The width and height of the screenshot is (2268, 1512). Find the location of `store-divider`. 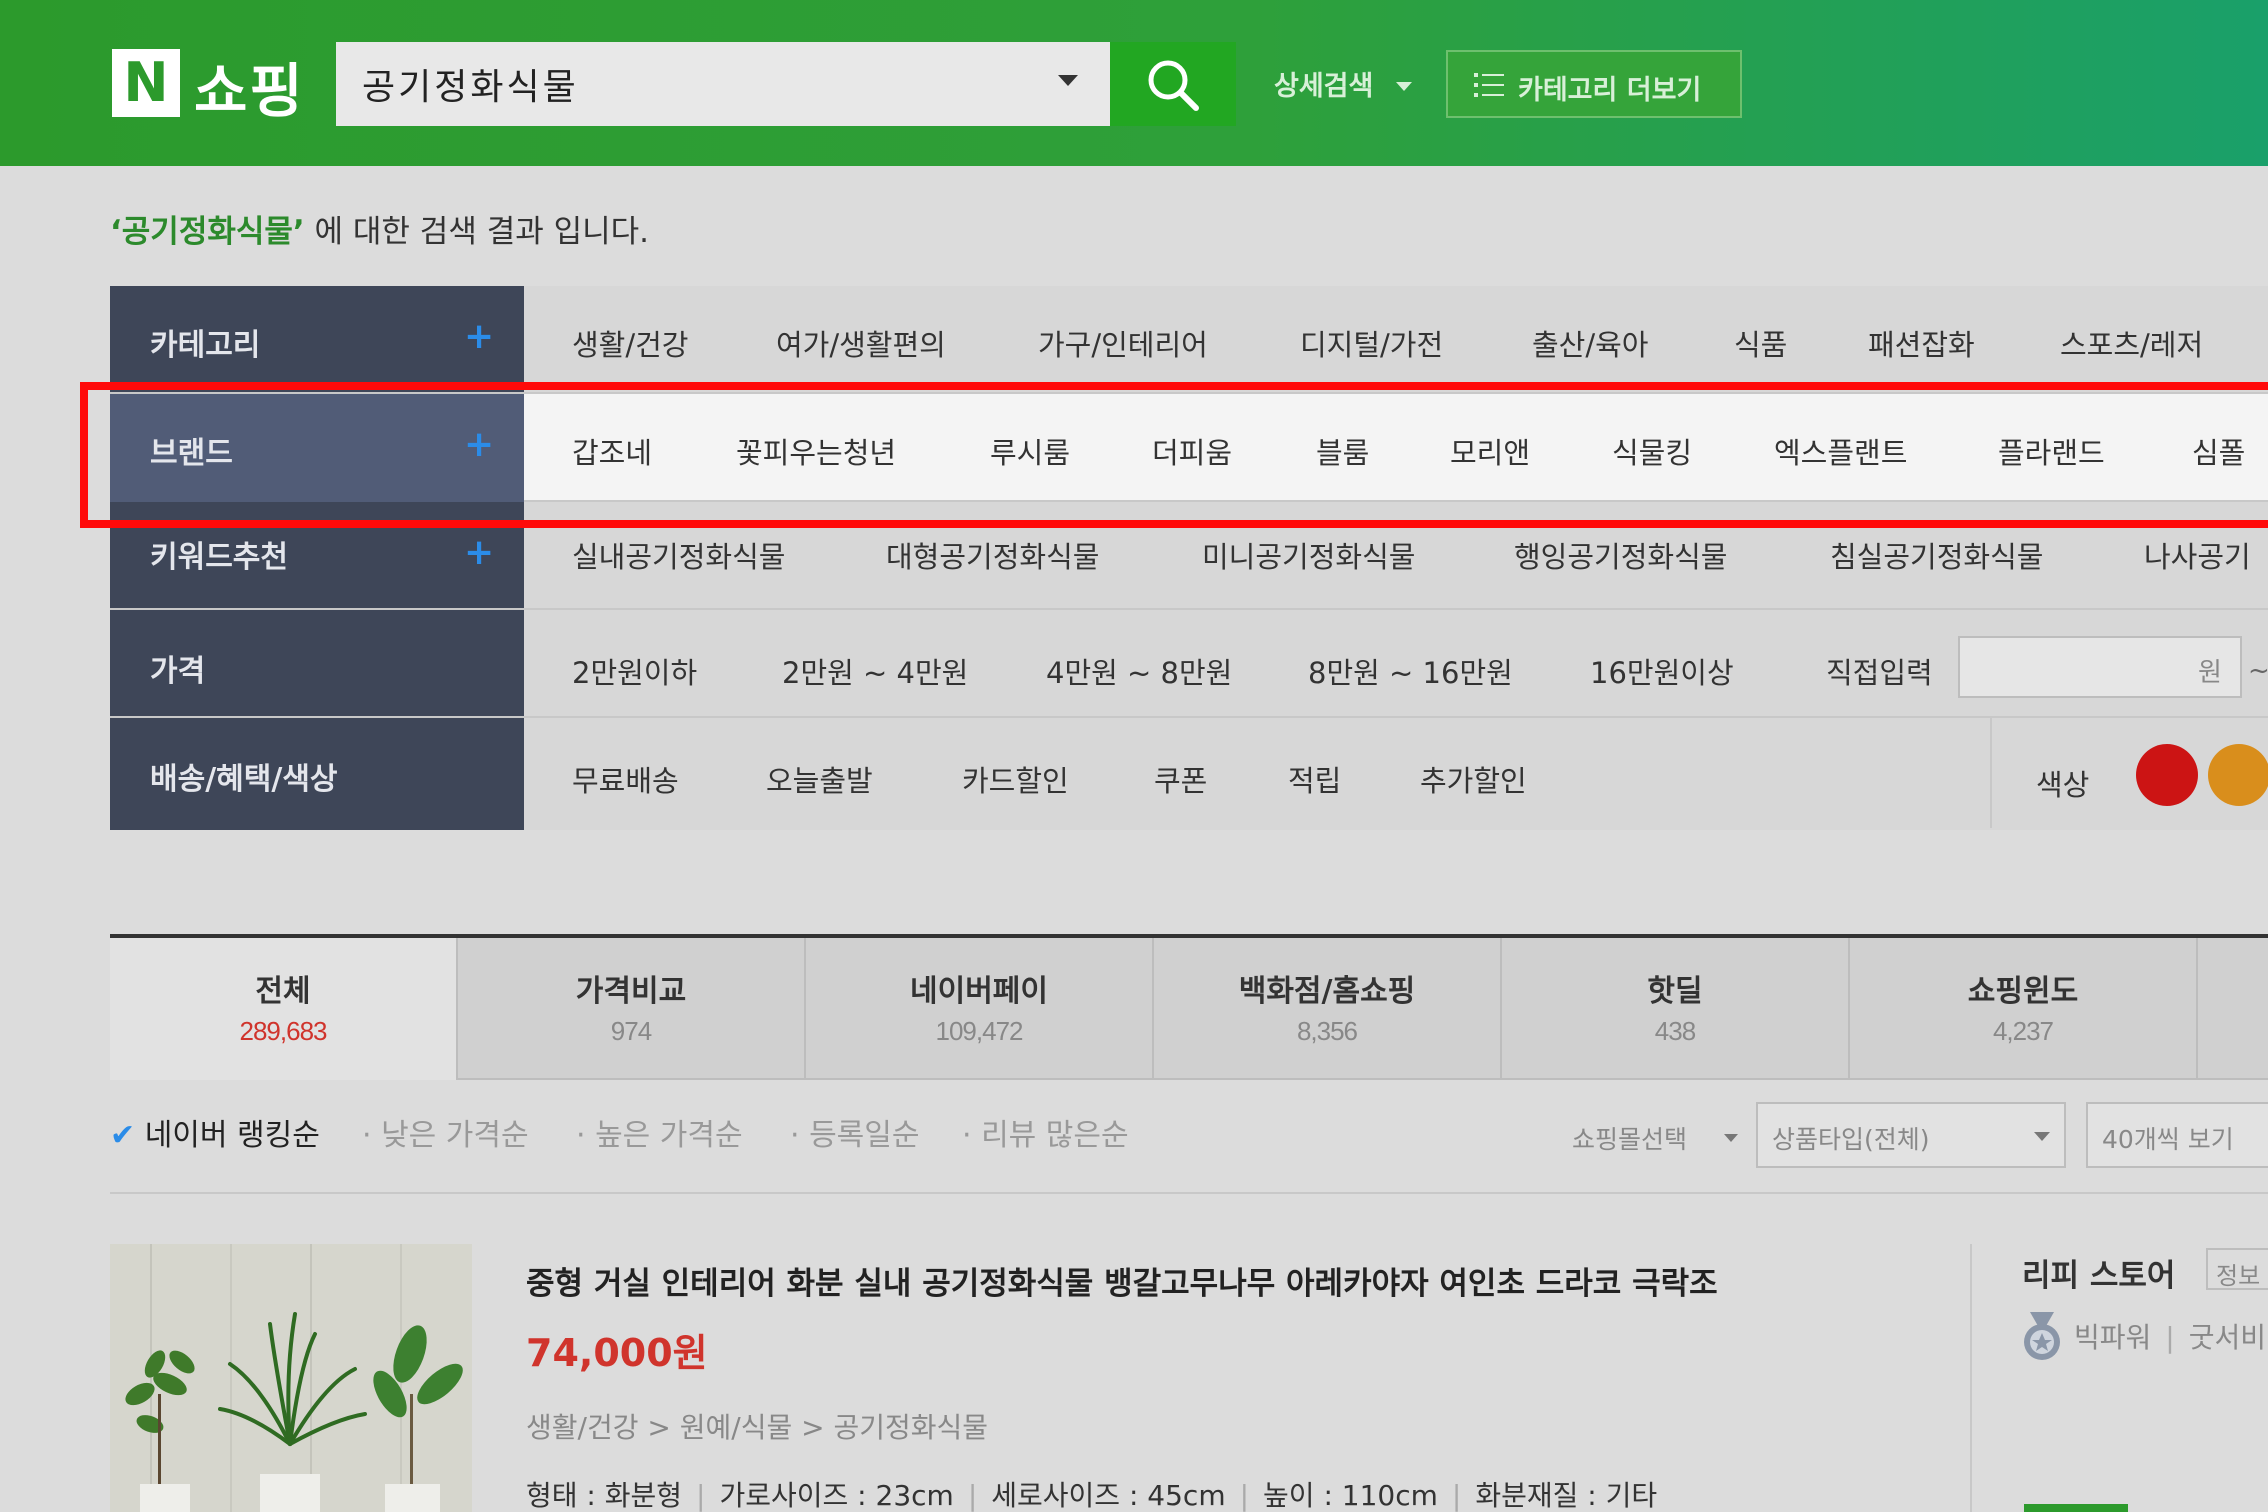

store-divider is located at coordinates (1971, 1378).